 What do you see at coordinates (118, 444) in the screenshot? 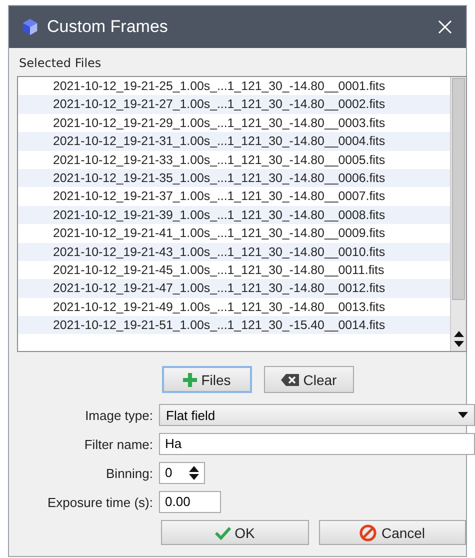
I see `field-label: Filter name:` at bounding box center [118, 444].